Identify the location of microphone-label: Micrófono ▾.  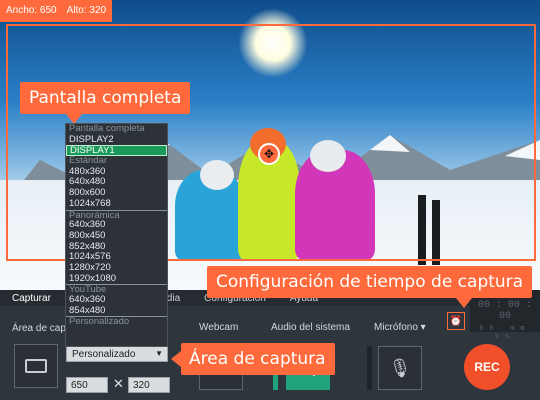
(400, 327).